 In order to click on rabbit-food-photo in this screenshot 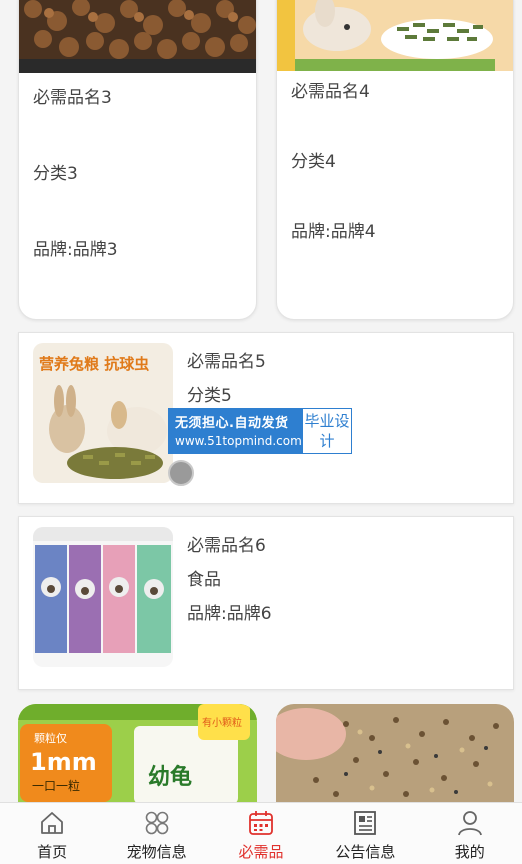, I will do `click(395, 35)`.